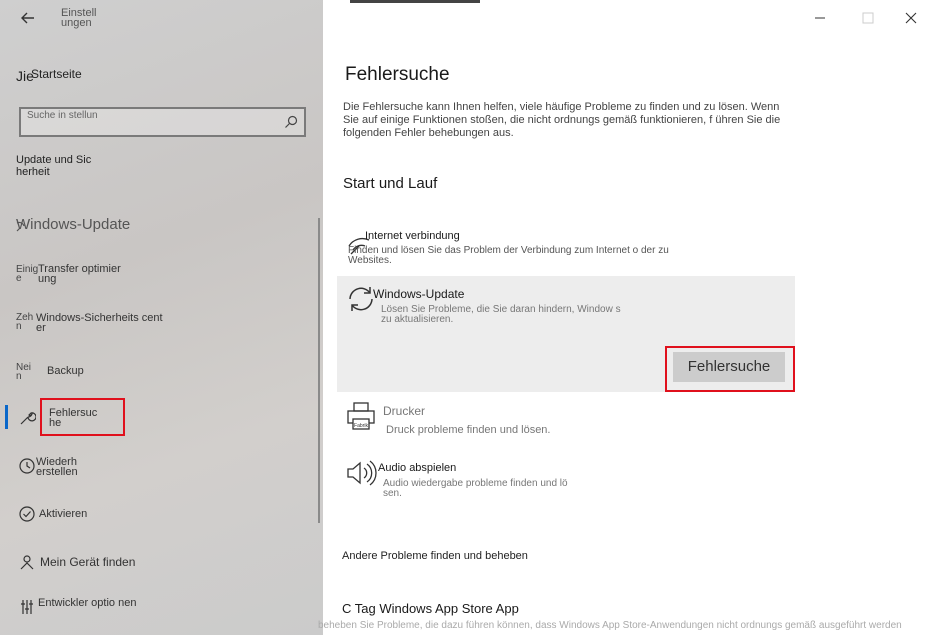 The width and height of the screenshot is (936, 635). What do you see at coordinates (87, 603) in the screenshot?
I see `sidebar-item-label: Entwickler optio nen` at bounding box center [87, 603].